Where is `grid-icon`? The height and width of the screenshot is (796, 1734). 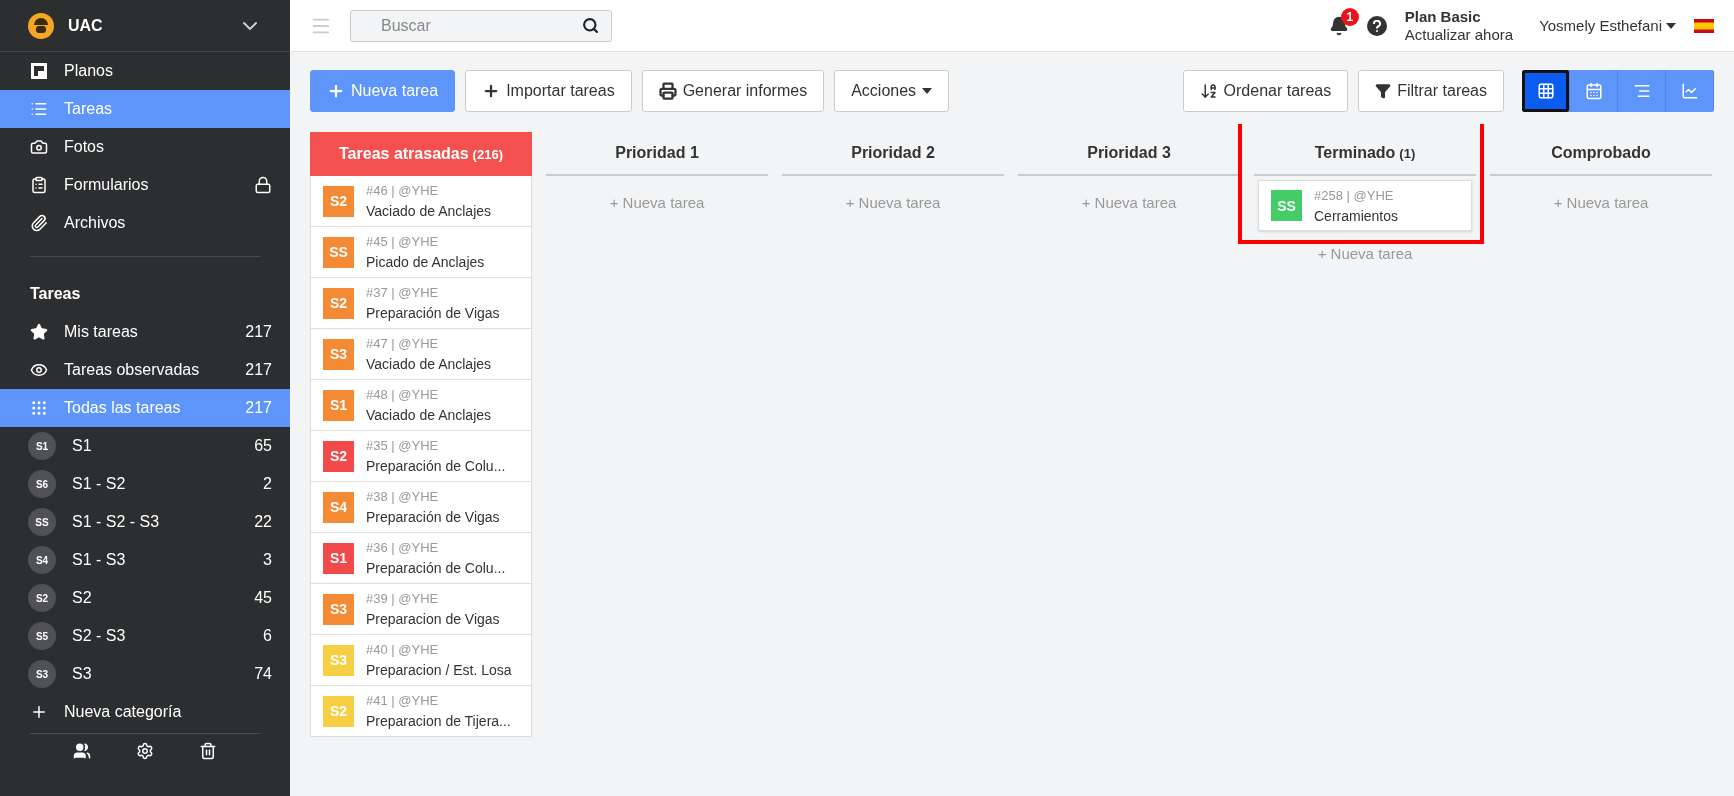 grid-icon is located at coordinates (1545, 91).